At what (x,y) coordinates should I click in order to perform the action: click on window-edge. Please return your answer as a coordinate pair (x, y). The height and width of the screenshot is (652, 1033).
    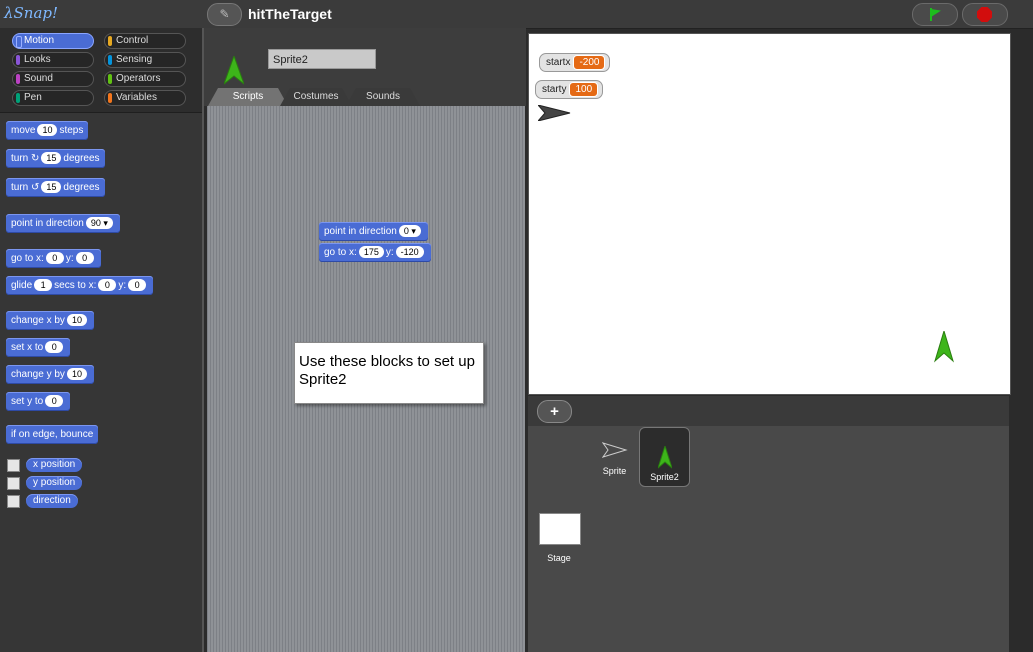
    Looking at the image, I should click on (1022, 342).